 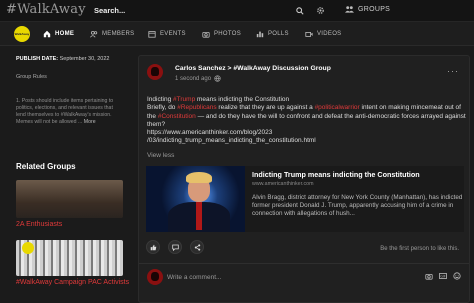 I want to click on tab-members: MEMBERS, so click(x=112, y=34).